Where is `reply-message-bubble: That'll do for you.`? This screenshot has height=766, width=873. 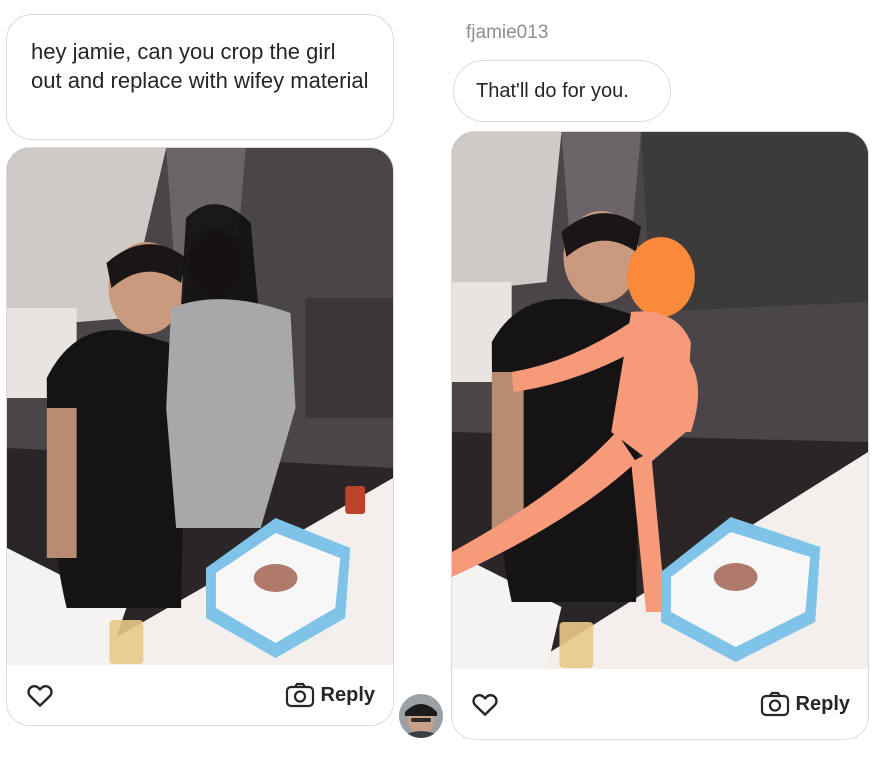 reply-message-bubble: That'll do for you. is located at coordinates (562, 91).